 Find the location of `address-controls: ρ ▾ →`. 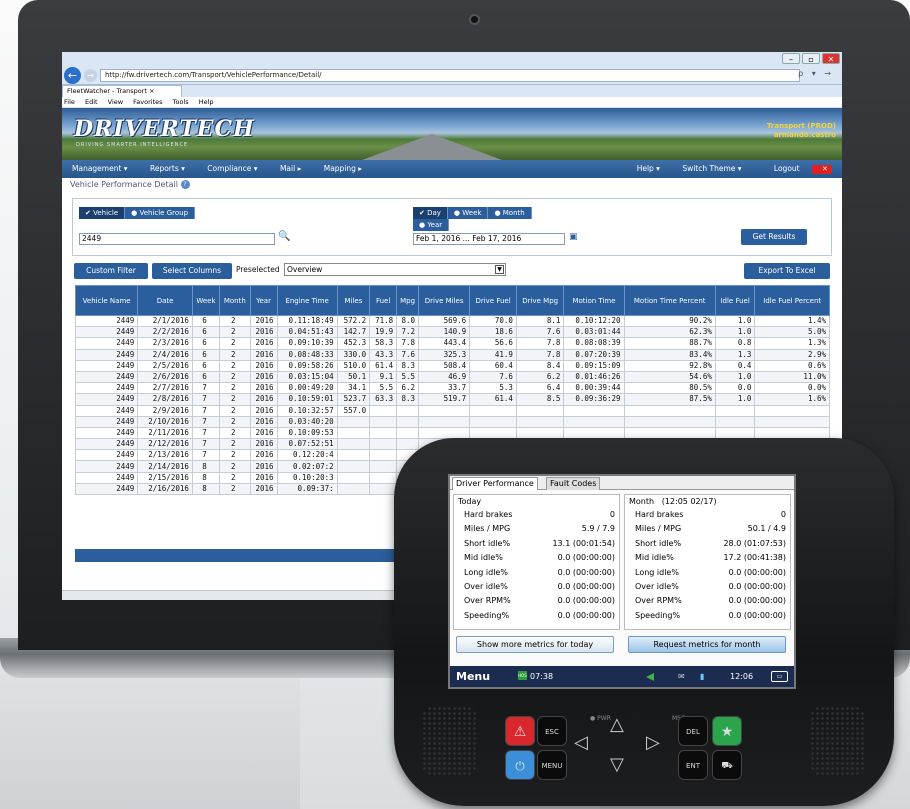

address-controls: ρ ▾ → is located at coordinates (816, 73).